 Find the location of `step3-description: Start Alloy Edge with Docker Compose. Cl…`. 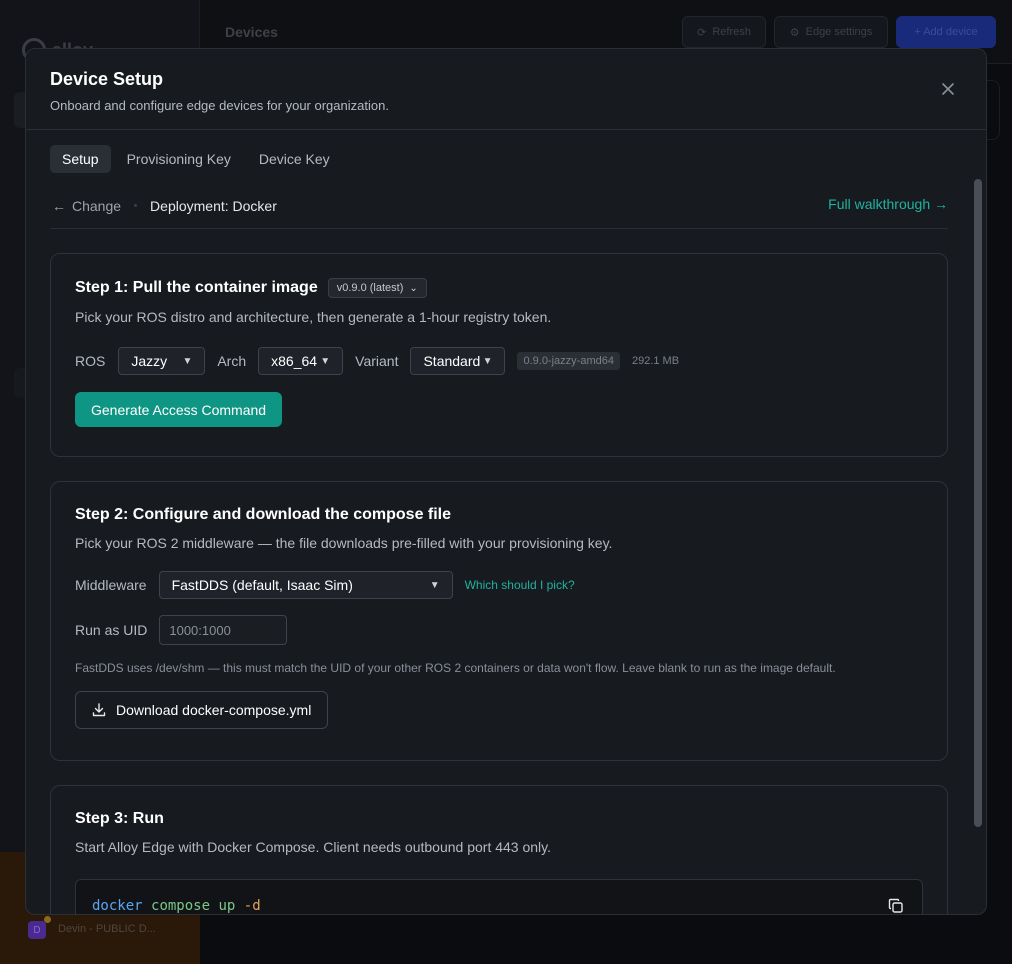

step3-description: Start Alloy Edge with Docker Compose. Cl… is located at coordinates (313, 847).